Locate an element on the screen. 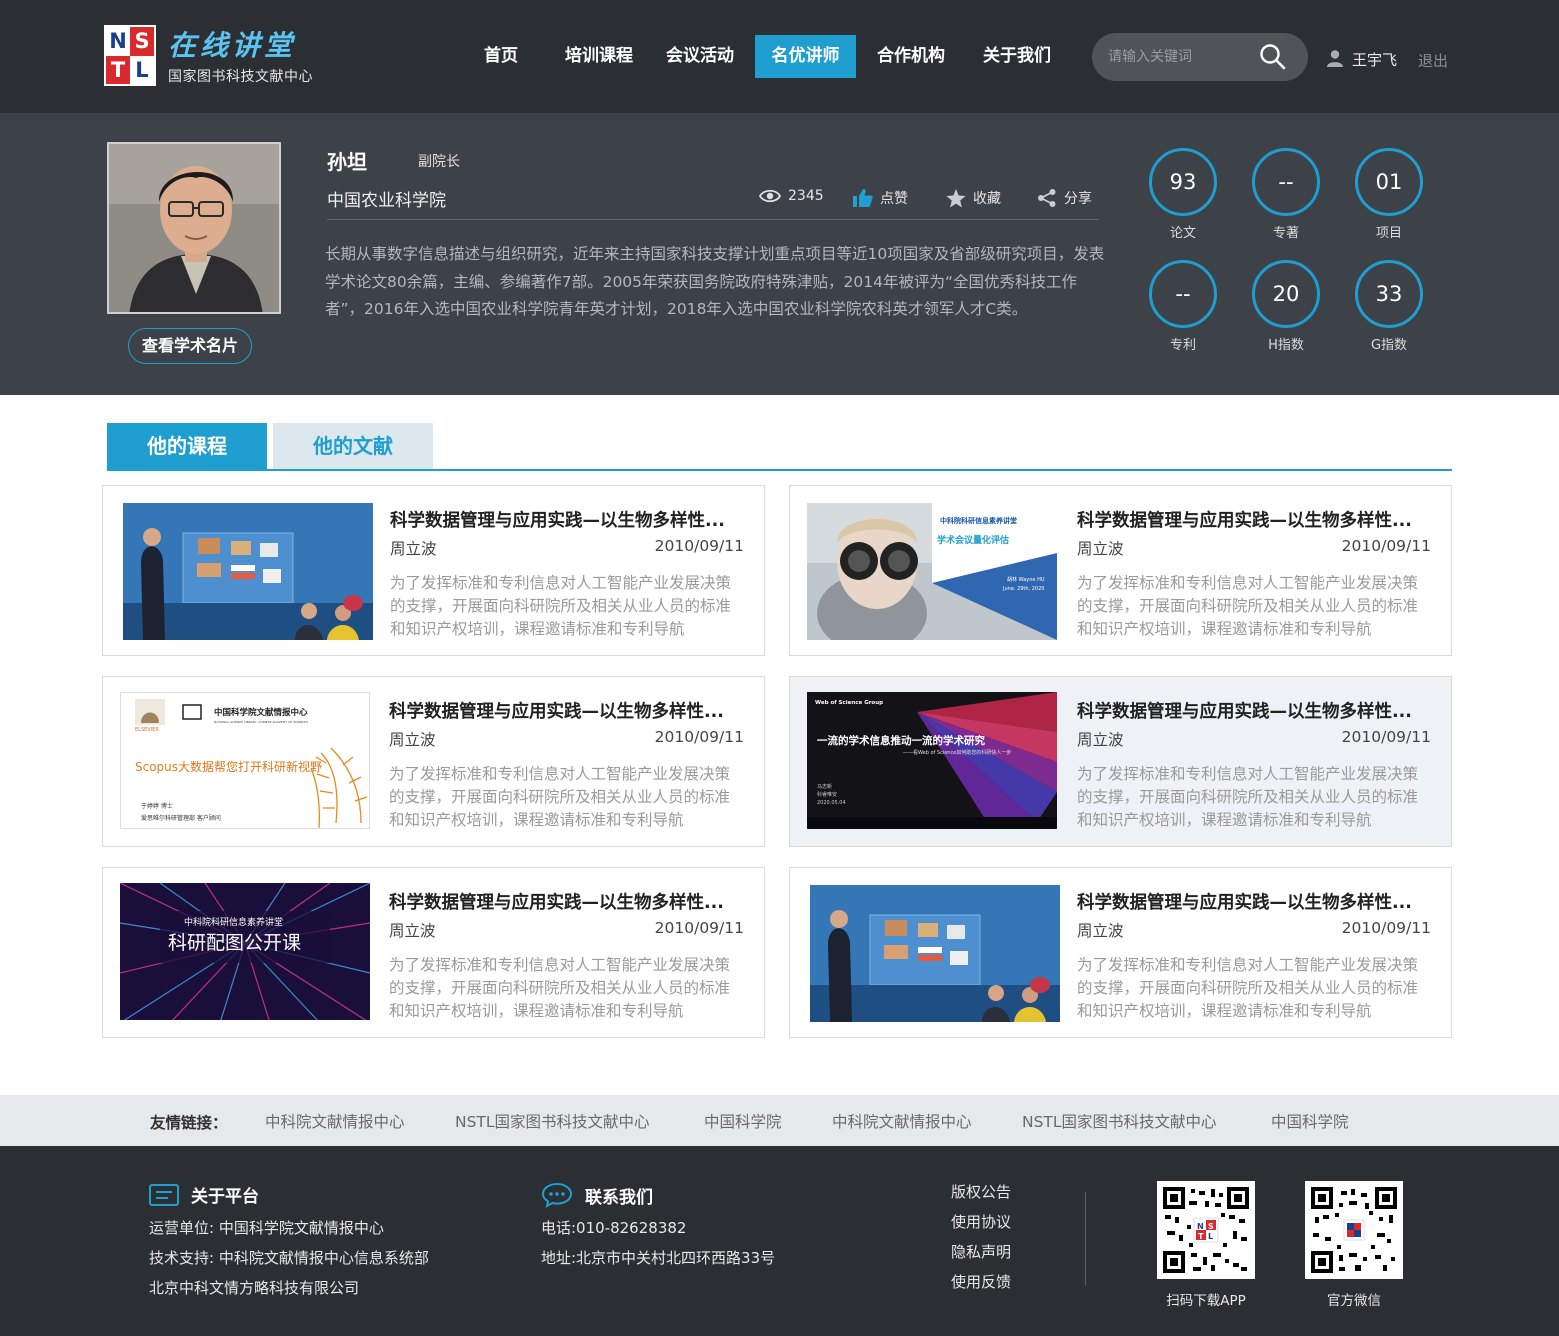 The width and height of the screenshot is (1559, 1336). nav-events: 会议活动 is located at coordinates (700, 56).